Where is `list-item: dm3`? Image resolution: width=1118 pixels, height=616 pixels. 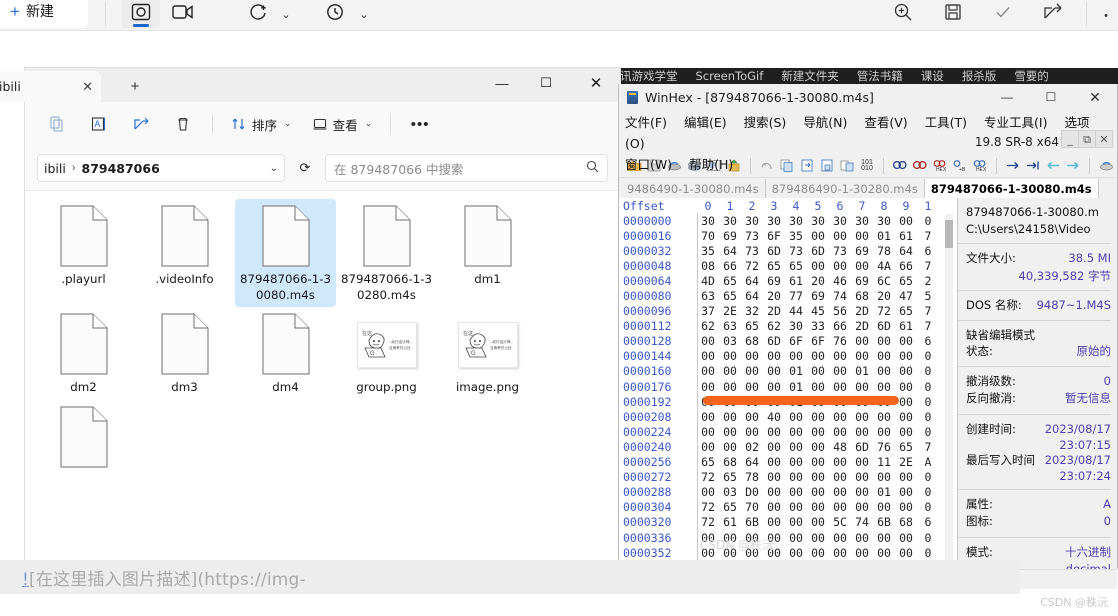
list-item: dm3 is located at coordinates (184, 353).